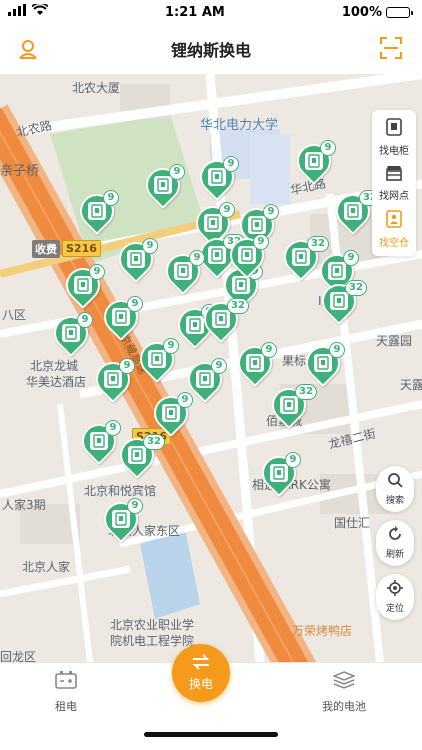  I want to click on map-label: 华北电力大学, so click(239, 125).